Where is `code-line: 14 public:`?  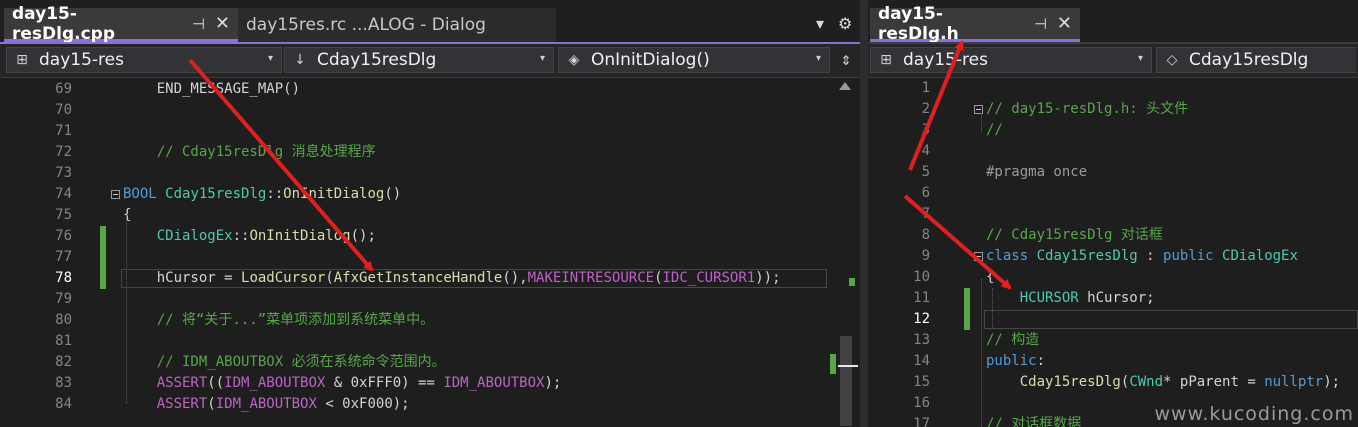 code-line: 14 public: is located at coordinates (1113, 361).